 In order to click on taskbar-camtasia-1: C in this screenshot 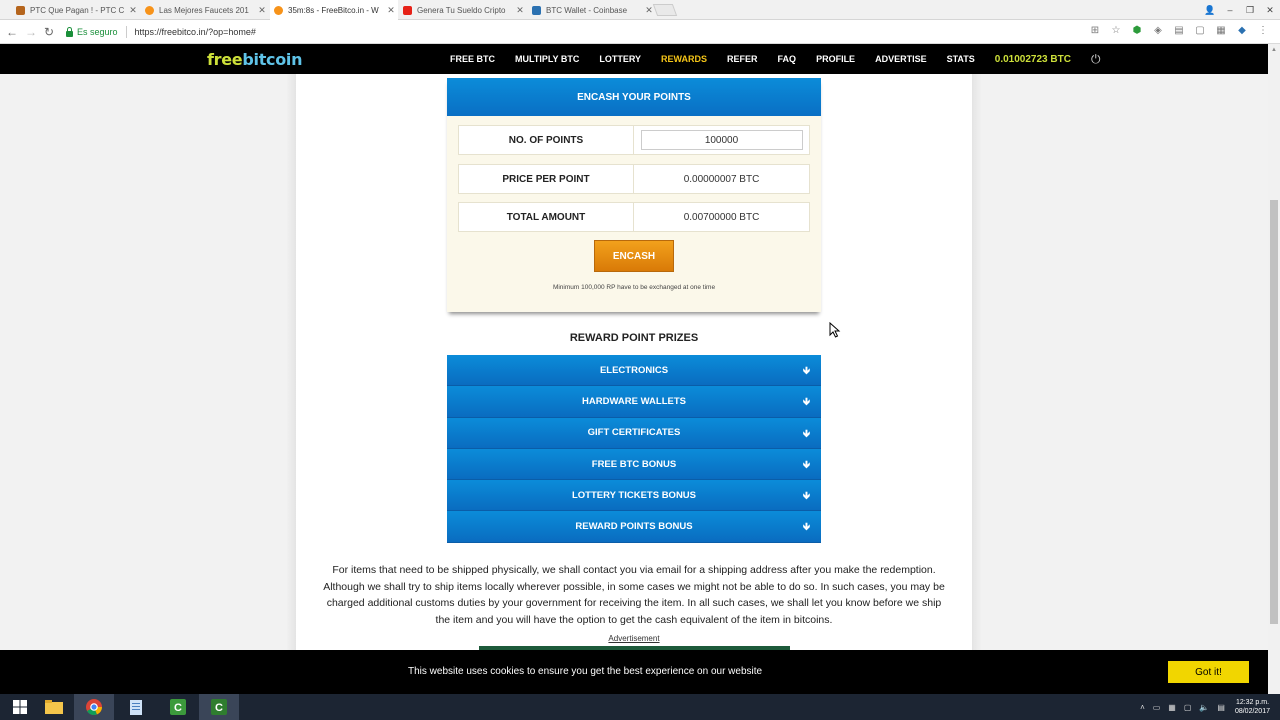, I will do `click(178, 707)`.